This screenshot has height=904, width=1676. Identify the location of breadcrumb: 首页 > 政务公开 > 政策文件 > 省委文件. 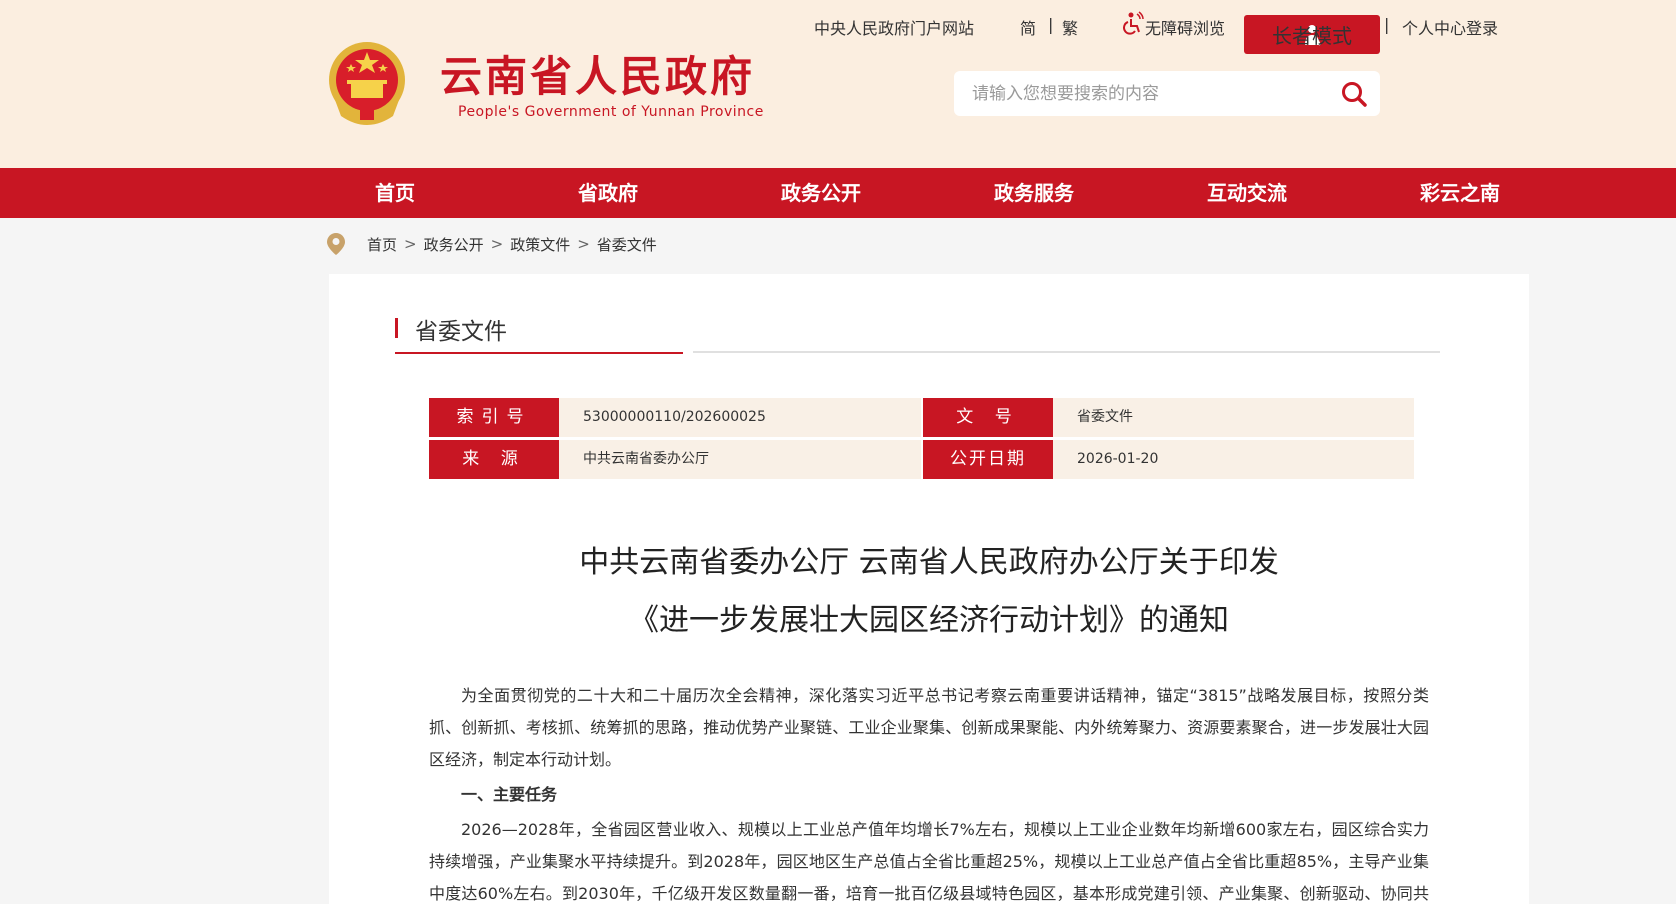
(492, 244).